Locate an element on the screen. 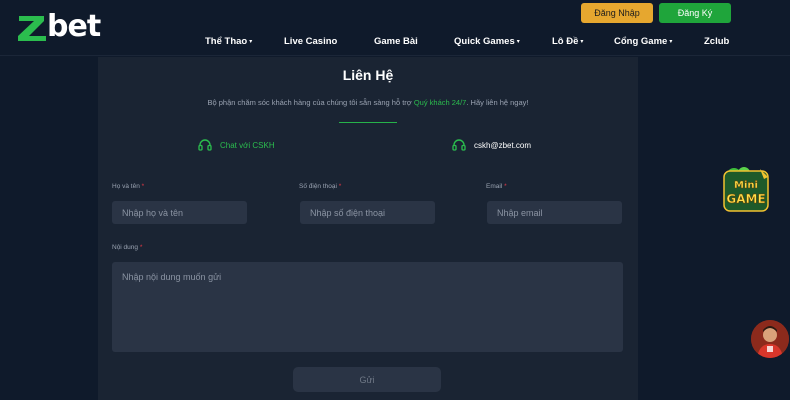 This screenshot has width=790, height=400. nav-item-label: Lô Đề is located at coordinates (565, 41).